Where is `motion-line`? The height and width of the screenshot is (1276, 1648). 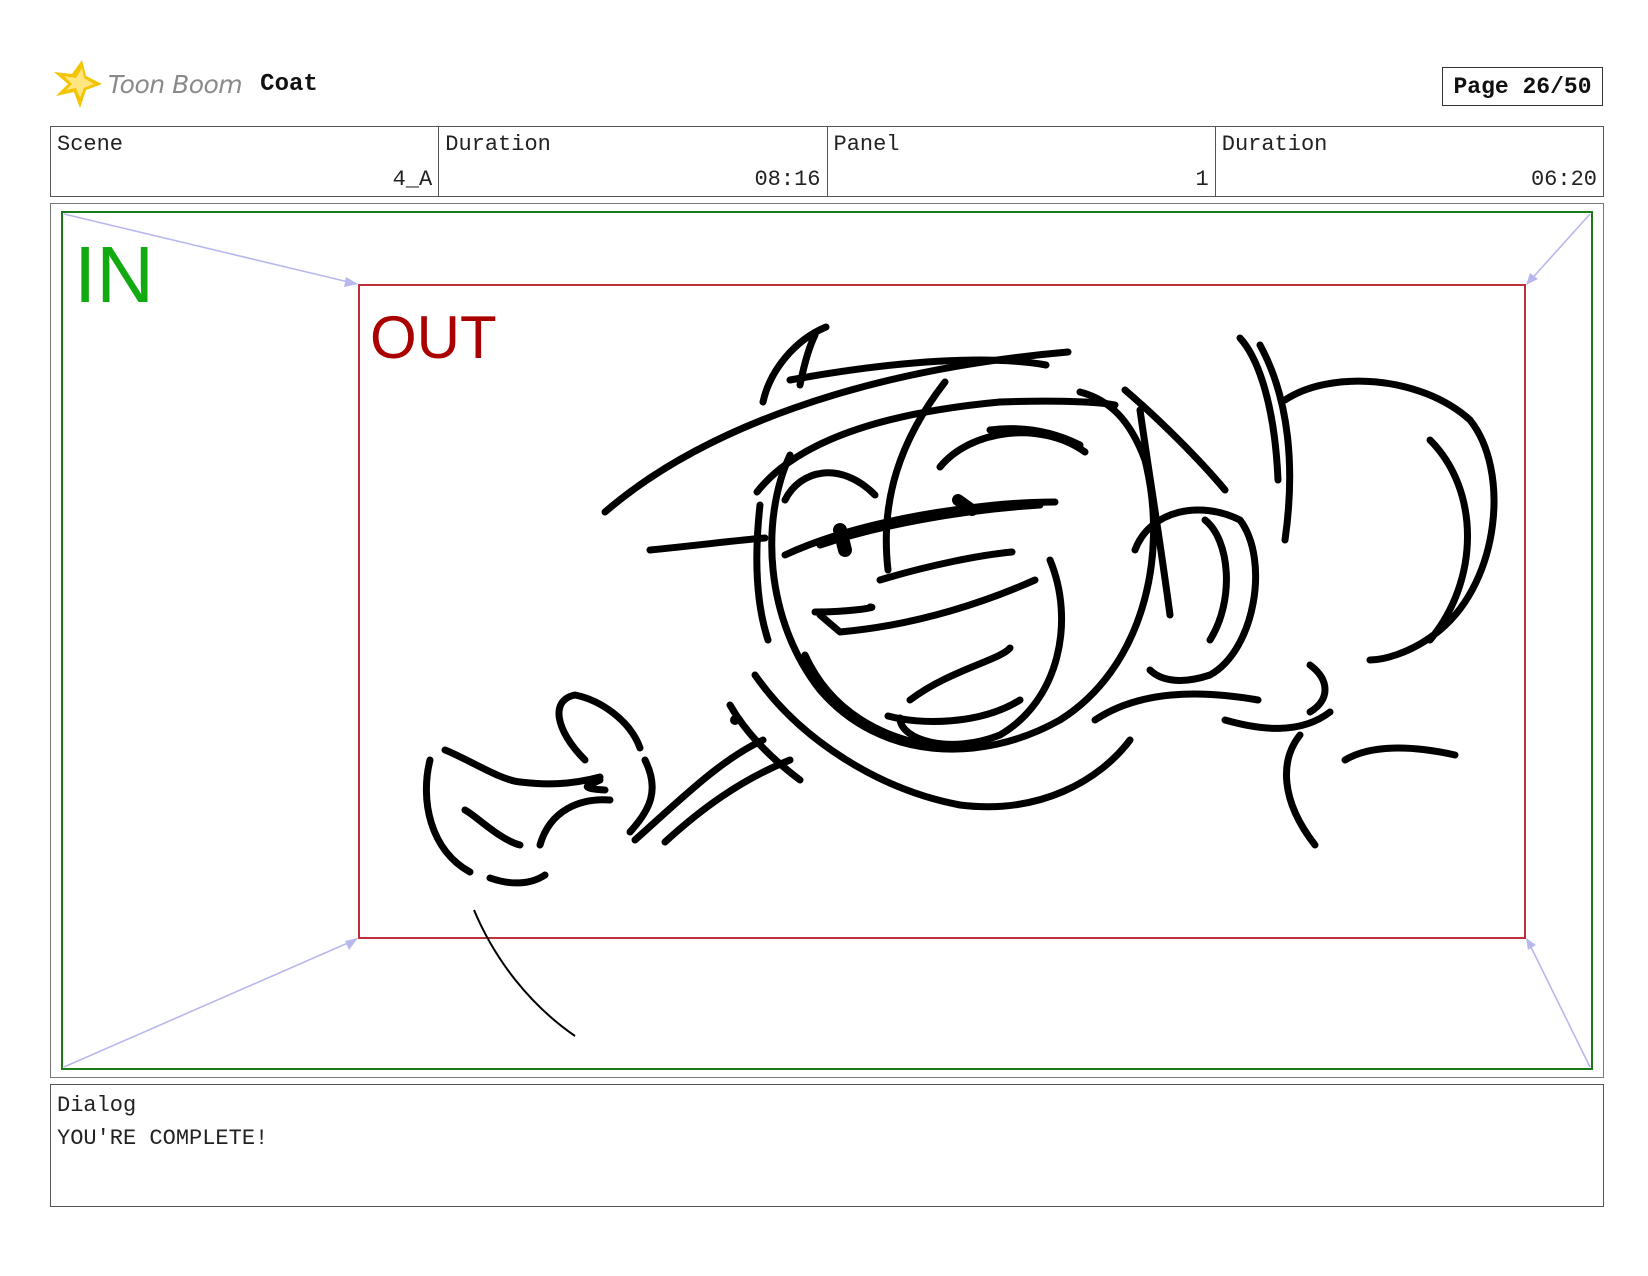
motion-line is located at coordinates (524, 973).